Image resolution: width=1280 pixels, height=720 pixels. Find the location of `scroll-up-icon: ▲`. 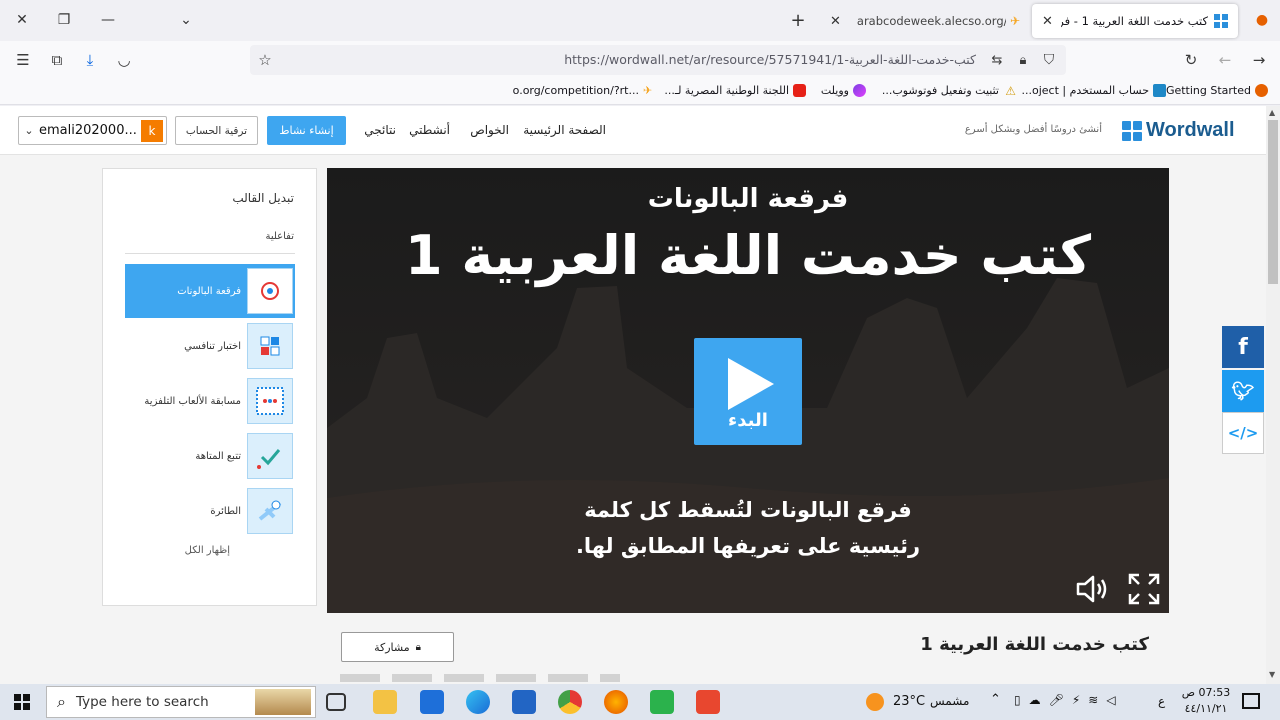

scroll-up-icon: ▲ is located at coordinates (1272, 112).